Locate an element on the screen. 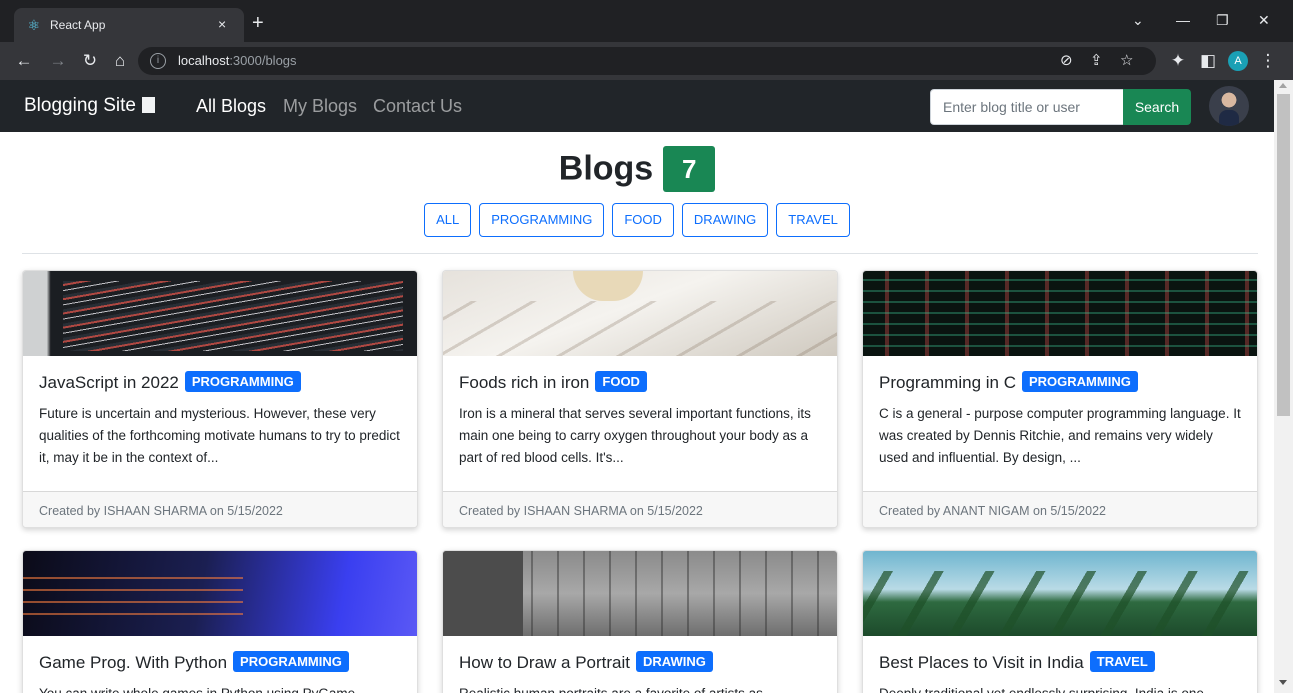 The image size is (1293, 693). site-info-icon: i is located at coordinates (158, 61).